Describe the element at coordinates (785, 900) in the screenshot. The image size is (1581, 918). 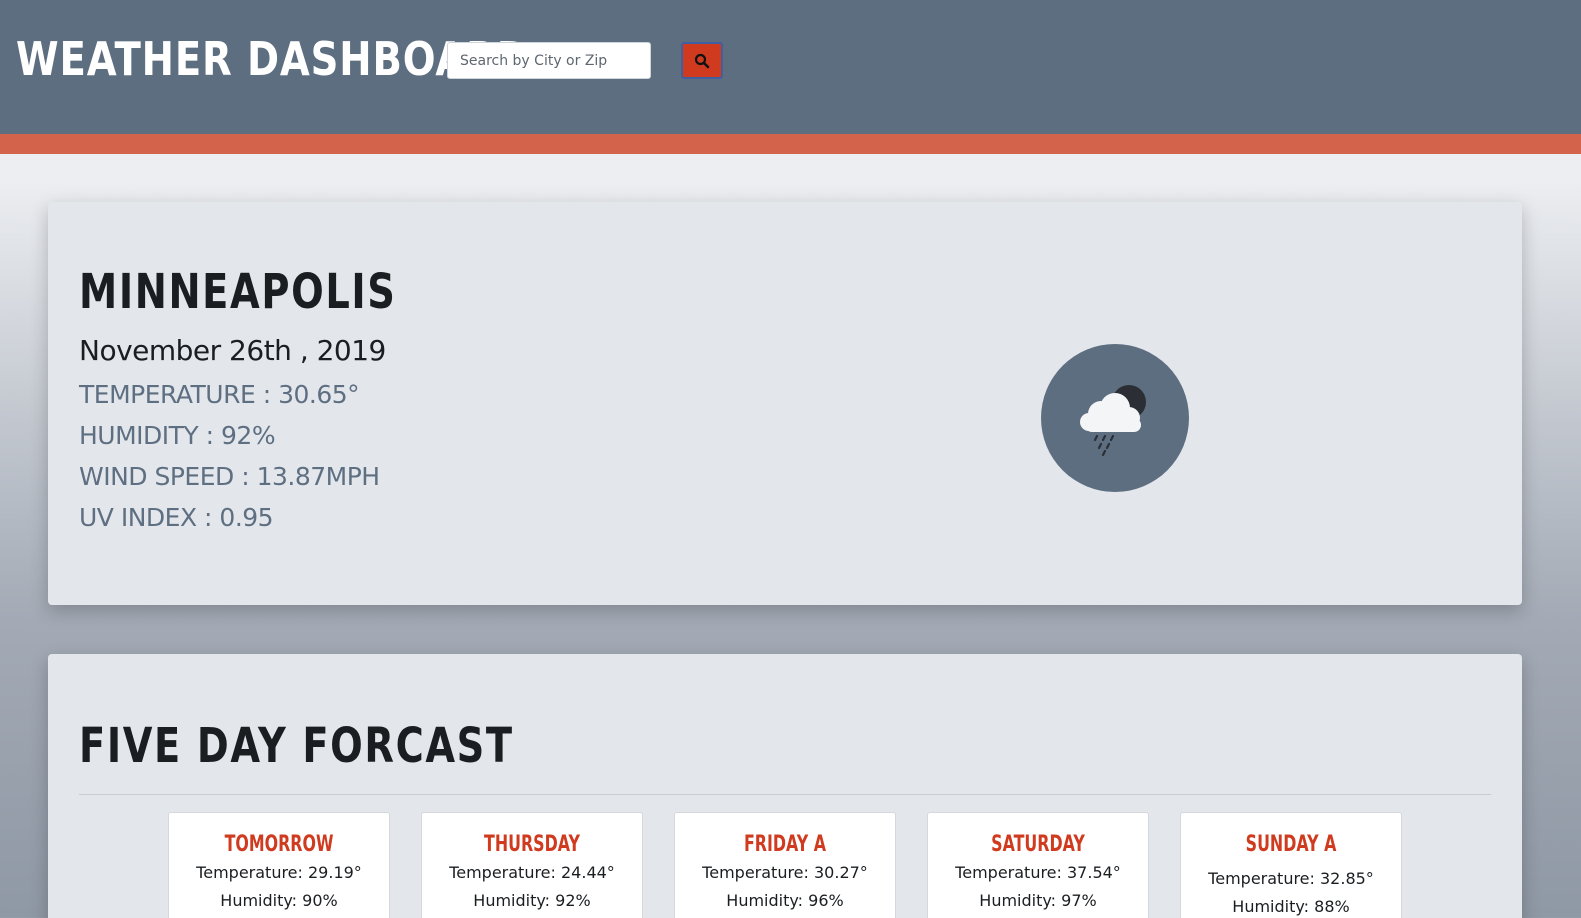
I see `forecast-day-humidity: Humidity: 96%` at that location.